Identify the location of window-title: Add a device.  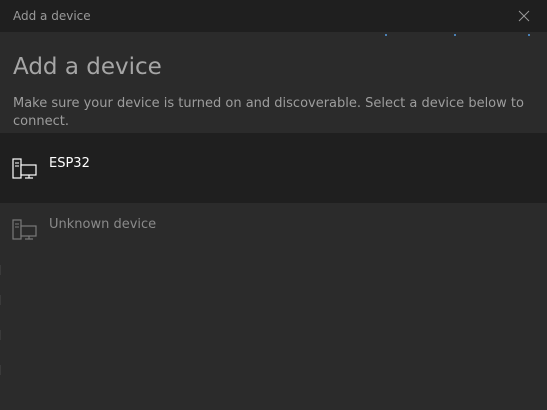
(52, 16).